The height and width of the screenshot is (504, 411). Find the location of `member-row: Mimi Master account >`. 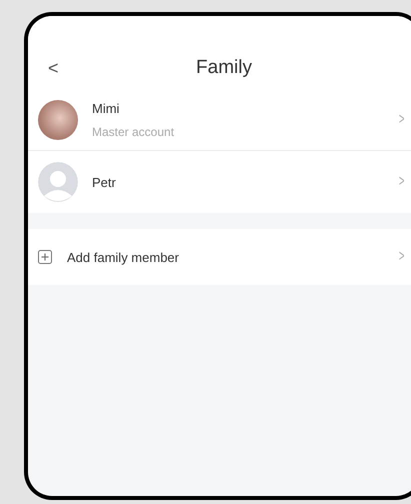

member-row: Mimi Master account > is located at coordinates (219, 120).